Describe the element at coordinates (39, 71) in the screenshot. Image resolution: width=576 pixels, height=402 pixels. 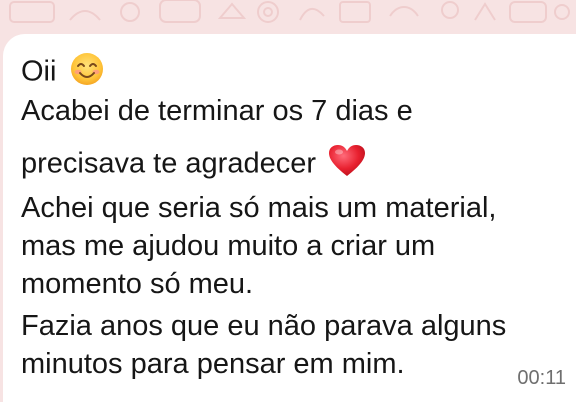
I see `message-line-1-text: Oii` at that location.